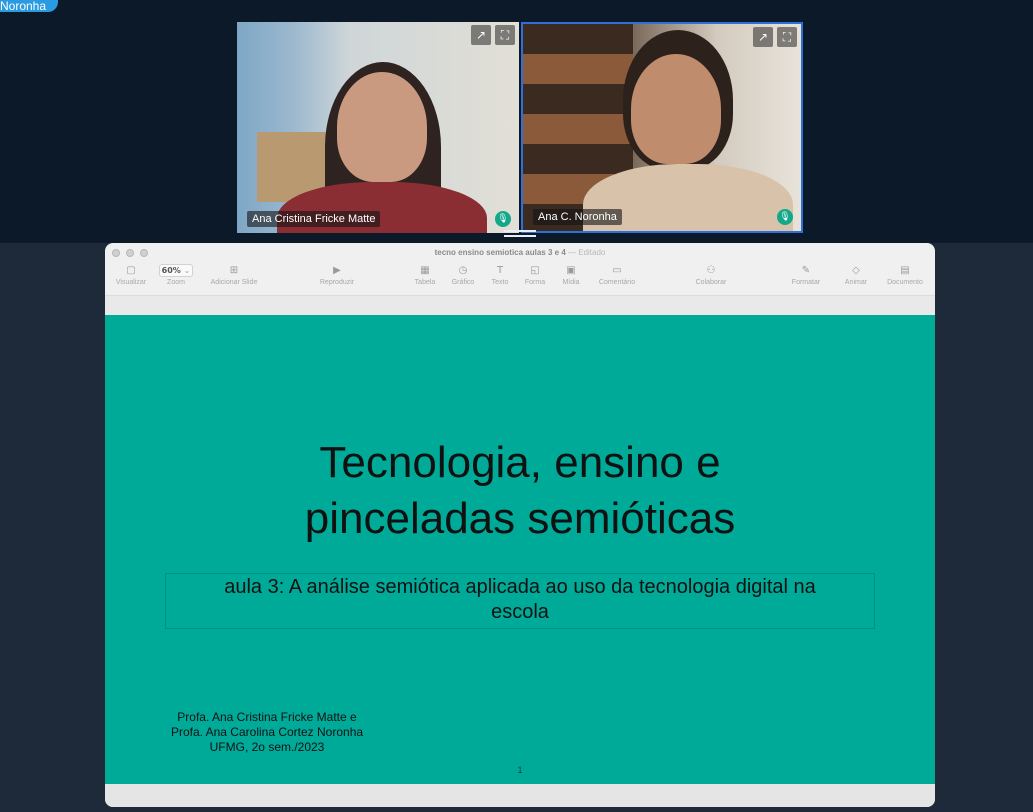  What do you see at coordinates (267, 717) in the screenshot?
I see `author-line: Profa. Ana Cristina Fricke Matte e` at bounding box center [267, 717].